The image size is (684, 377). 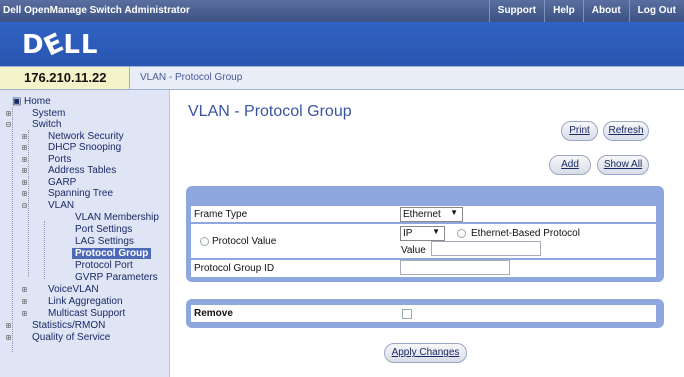 What do you see at coordinates (71, 337) in the screenshot?
I see `sidebar-item-quality-of-service: Quality of Service` at bounding box center [71, 337].